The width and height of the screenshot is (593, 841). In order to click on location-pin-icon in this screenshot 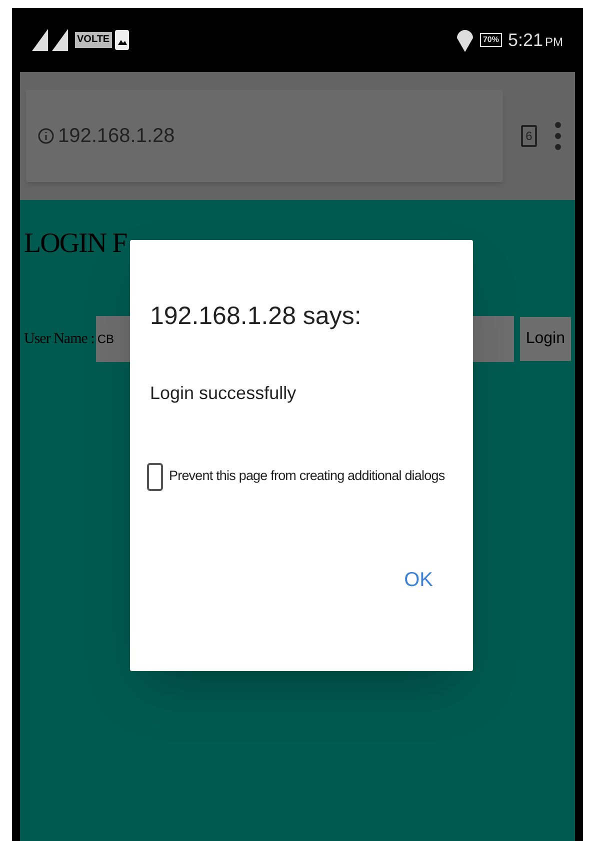, I will do `click(465, 40)`.